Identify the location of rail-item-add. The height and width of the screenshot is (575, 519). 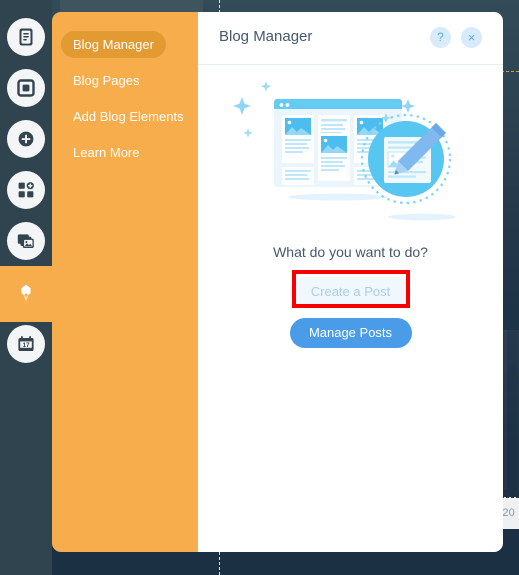
(26, 139).